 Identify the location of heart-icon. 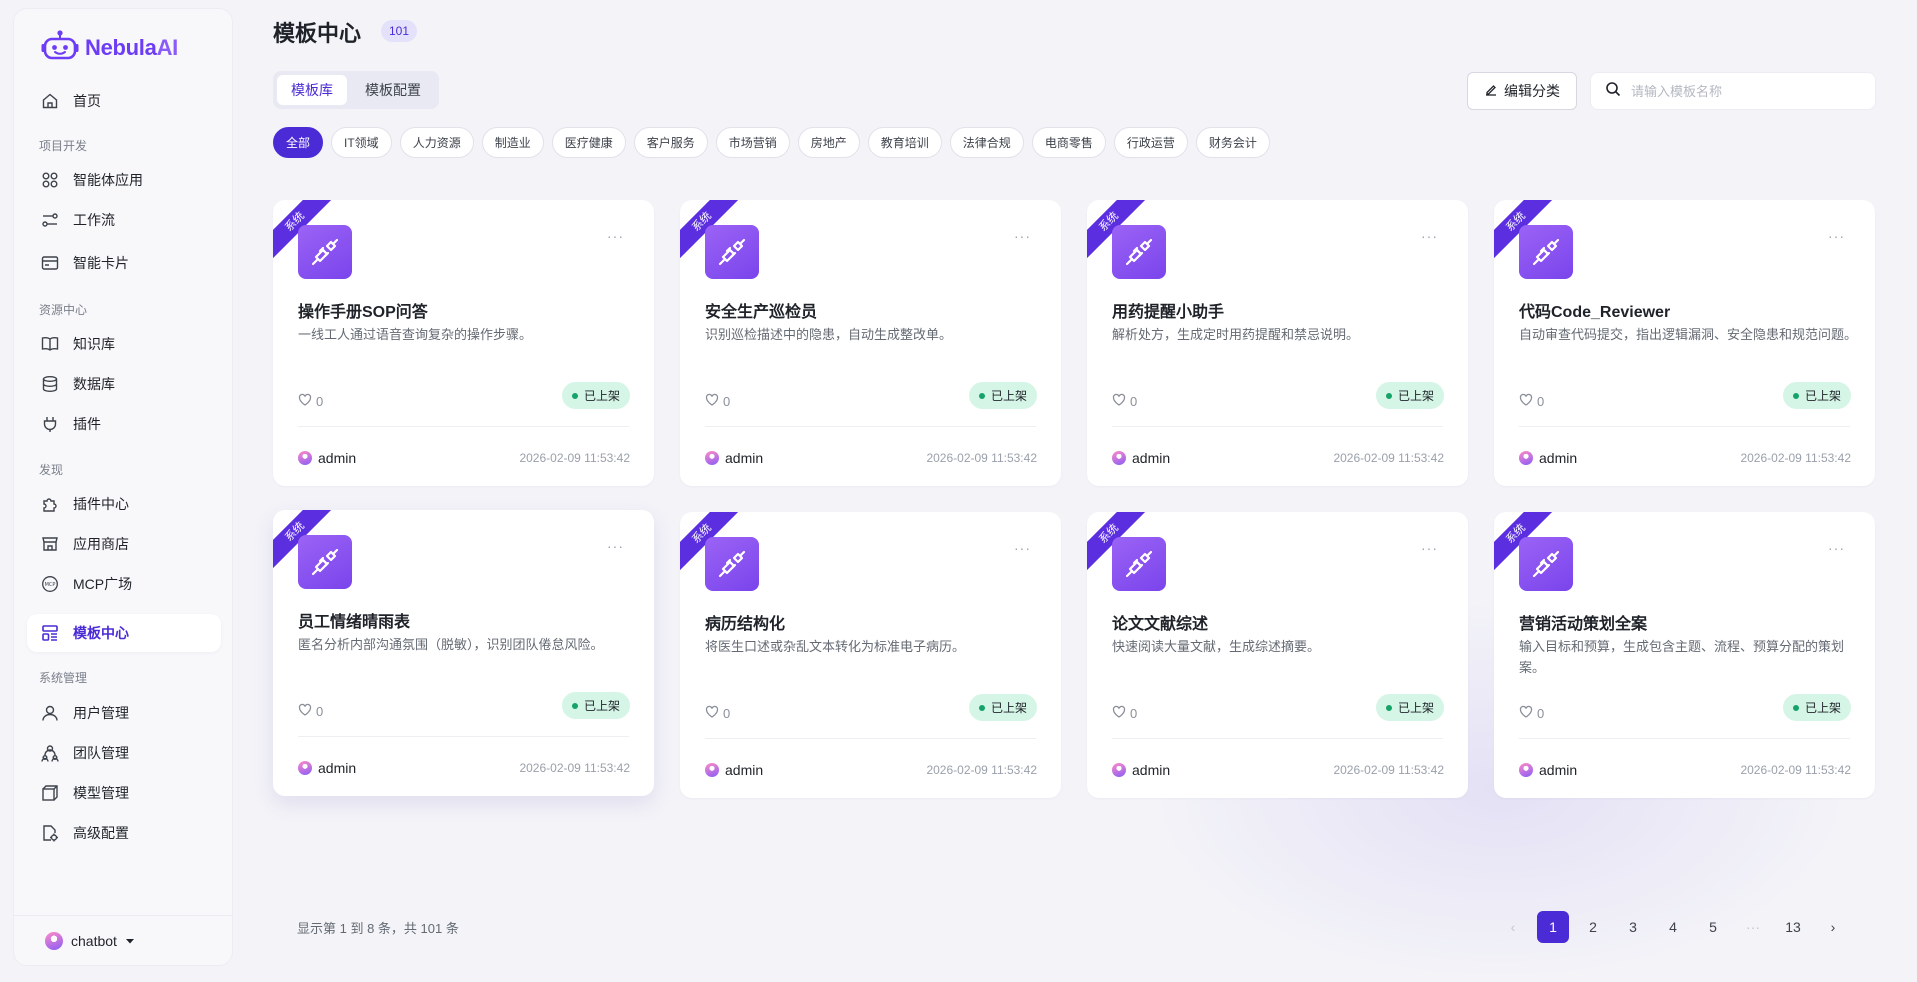
(712, 713).